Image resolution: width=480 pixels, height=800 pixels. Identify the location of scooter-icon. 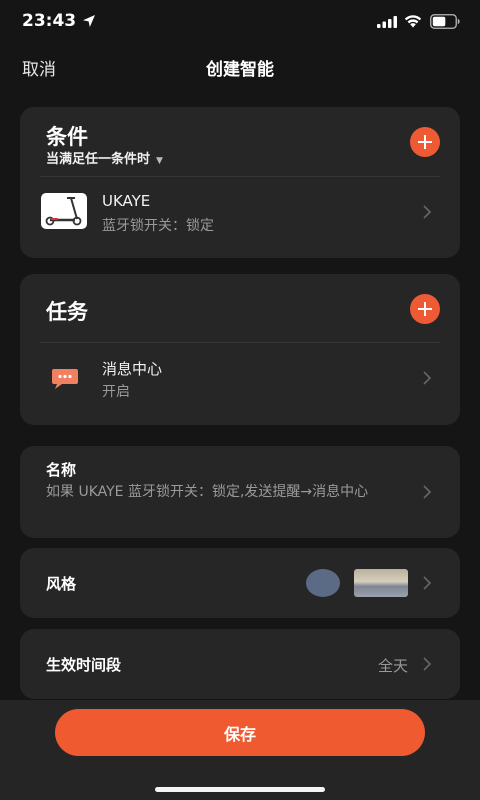
(63, 211).